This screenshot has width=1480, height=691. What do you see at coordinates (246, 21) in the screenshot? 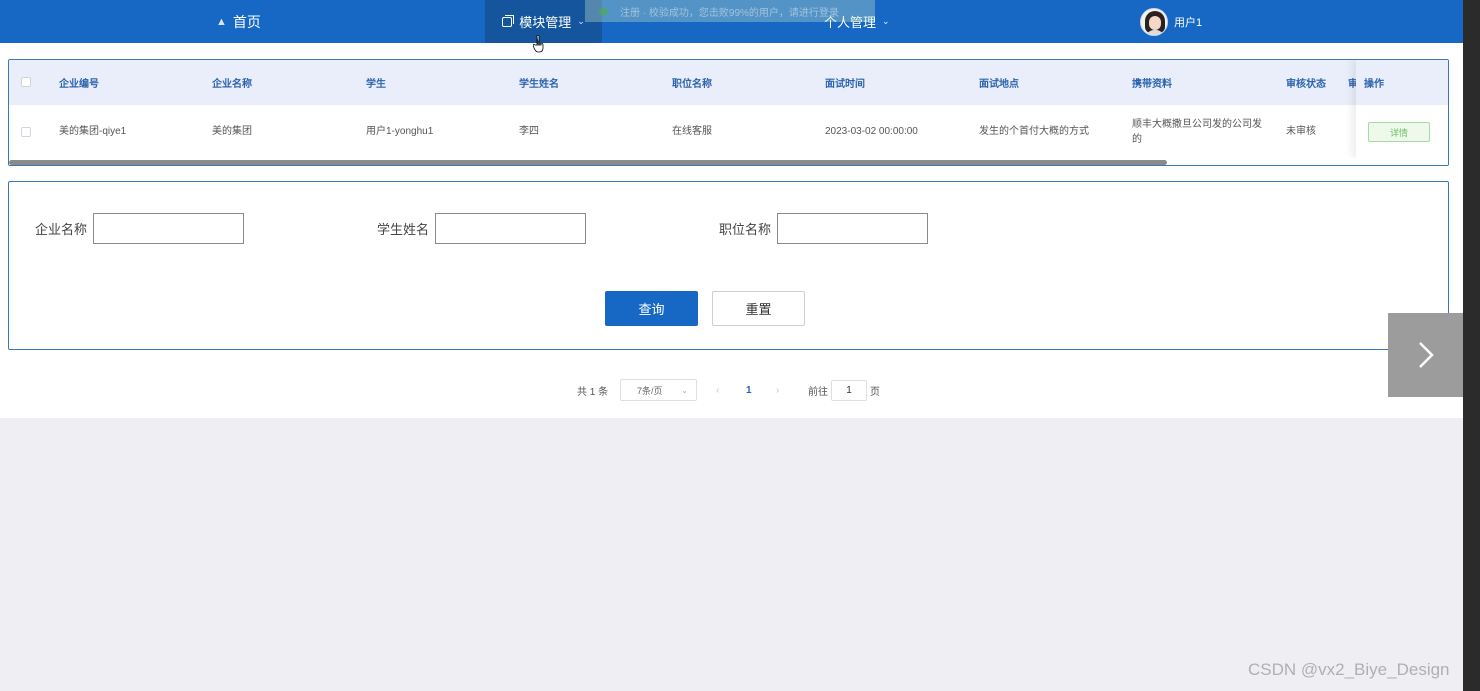
I see `nav-home-label: 首页` at bounding box center [246, 21].